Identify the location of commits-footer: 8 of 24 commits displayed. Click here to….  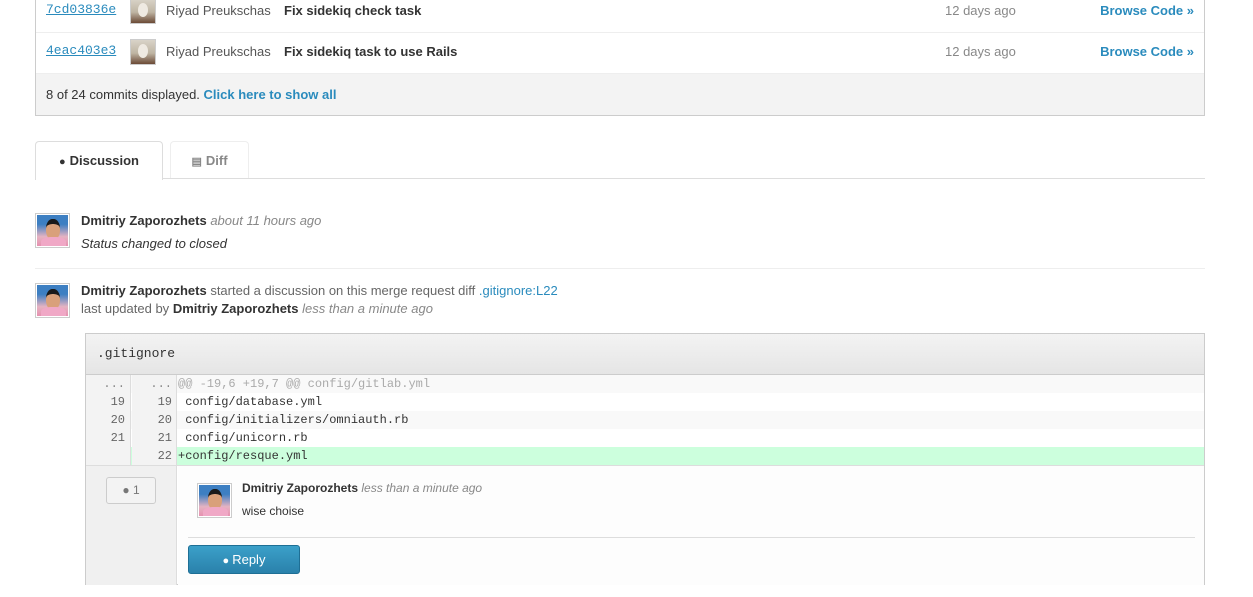
(620, 94).